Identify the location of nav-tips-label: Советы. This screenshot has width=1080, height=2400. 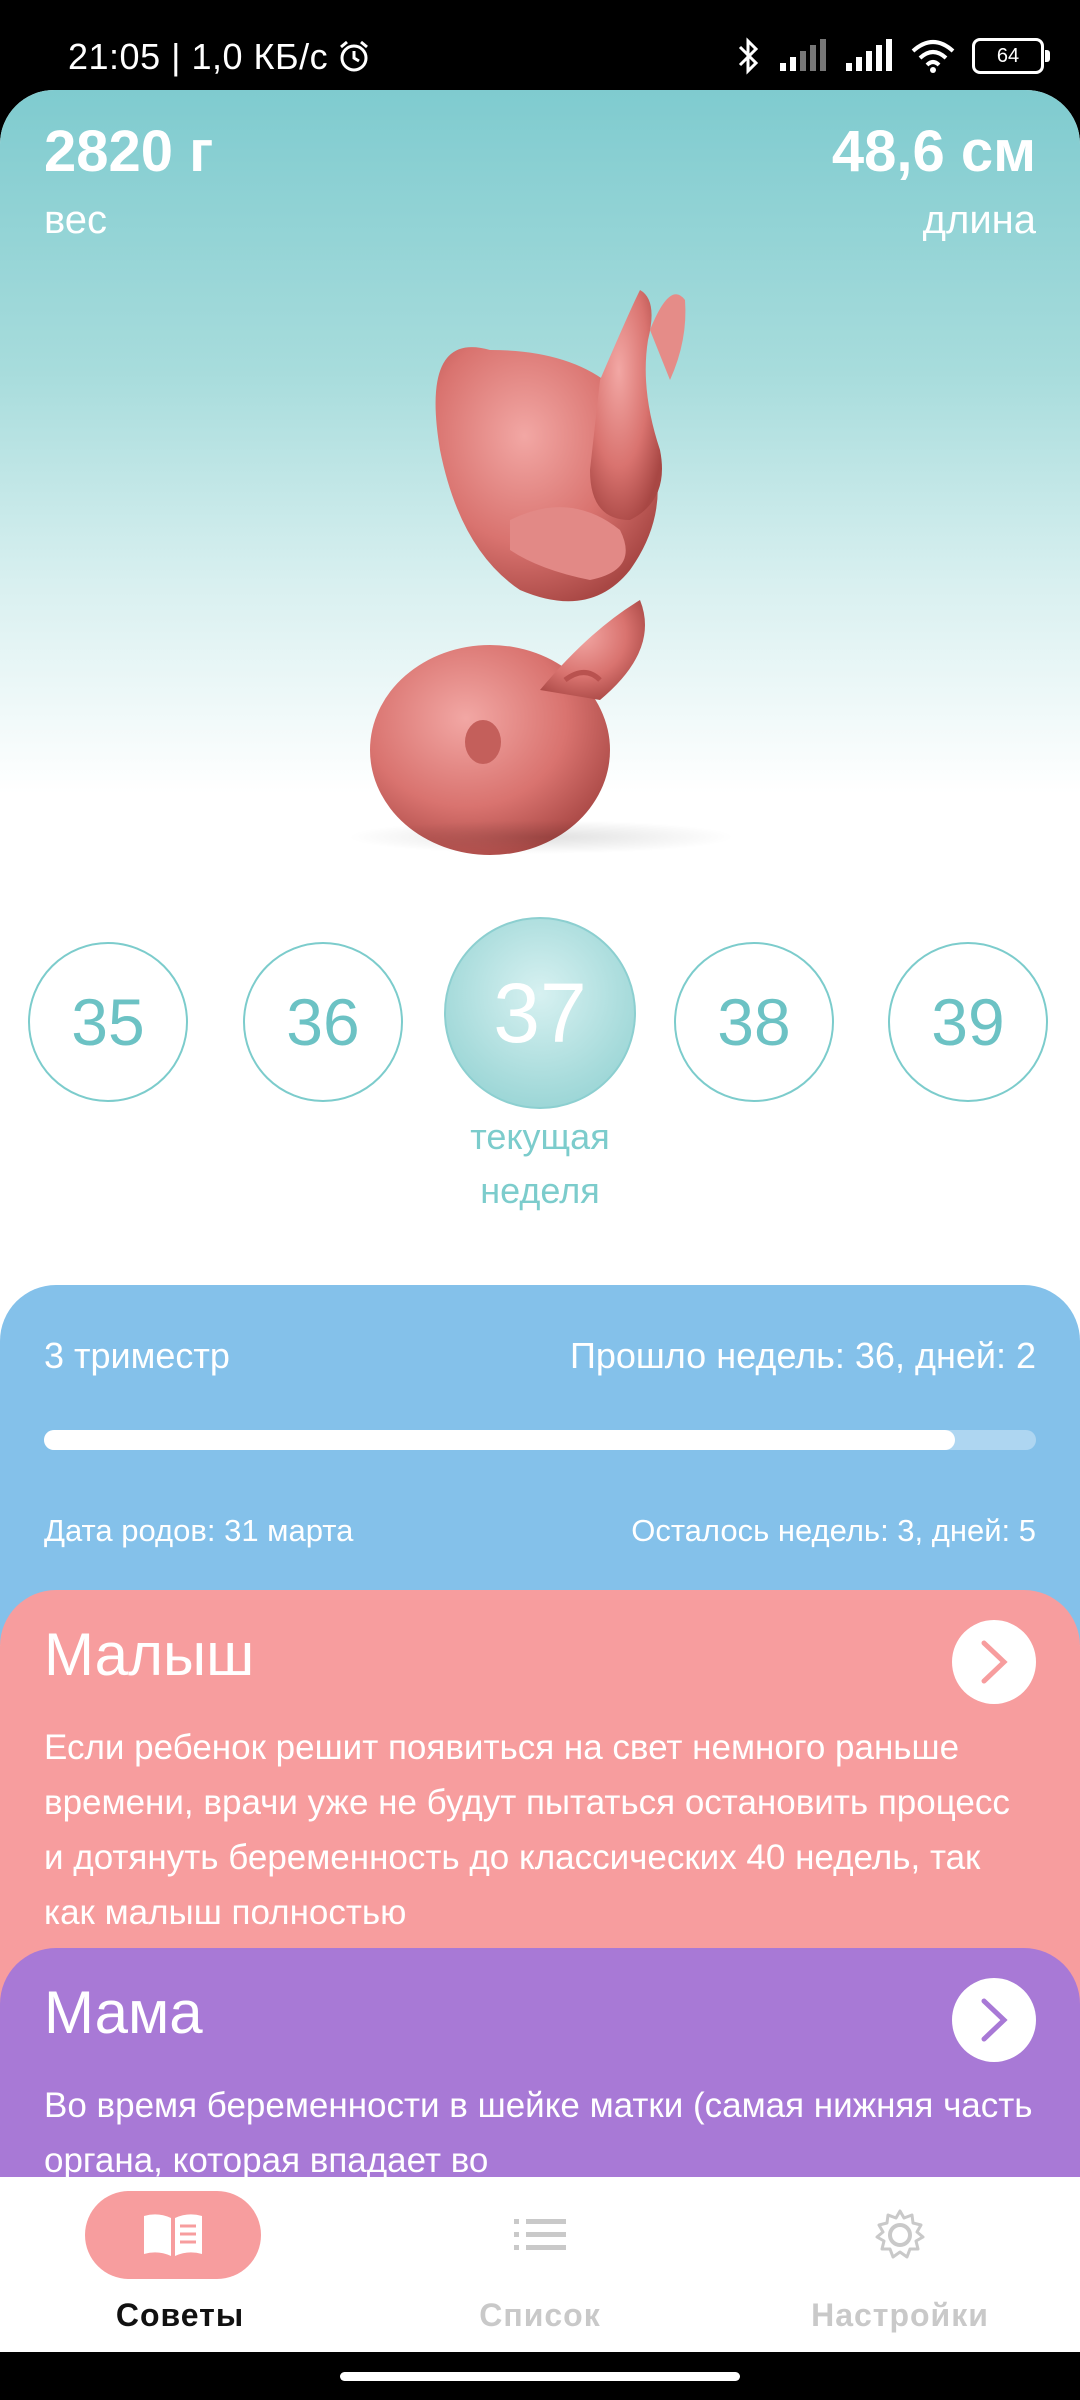
(180, 2315).